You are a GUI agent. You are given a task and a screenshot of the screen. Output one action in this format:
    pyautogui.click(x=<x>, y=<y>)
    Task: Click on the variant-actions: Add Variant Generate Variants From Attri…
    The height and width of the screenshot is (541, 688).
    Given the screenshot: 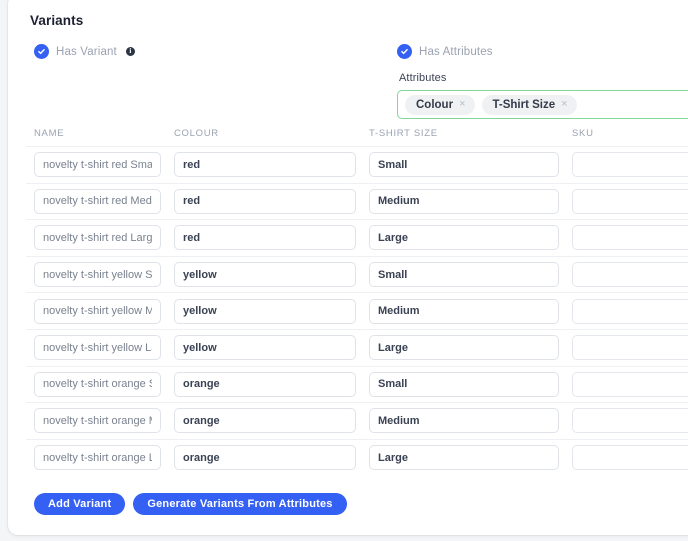 What is the action you would take?
    pyautogui.click(x=357, y=497)
    